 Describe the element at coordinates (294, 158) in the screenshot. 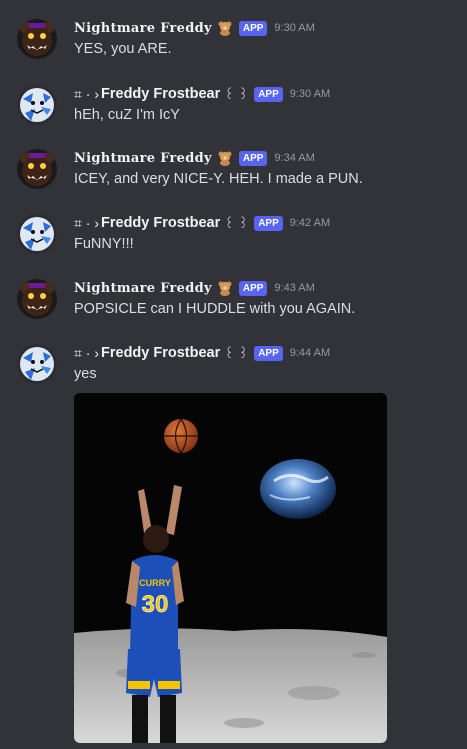

I see `timestamp: 9:34 AM` at that location.